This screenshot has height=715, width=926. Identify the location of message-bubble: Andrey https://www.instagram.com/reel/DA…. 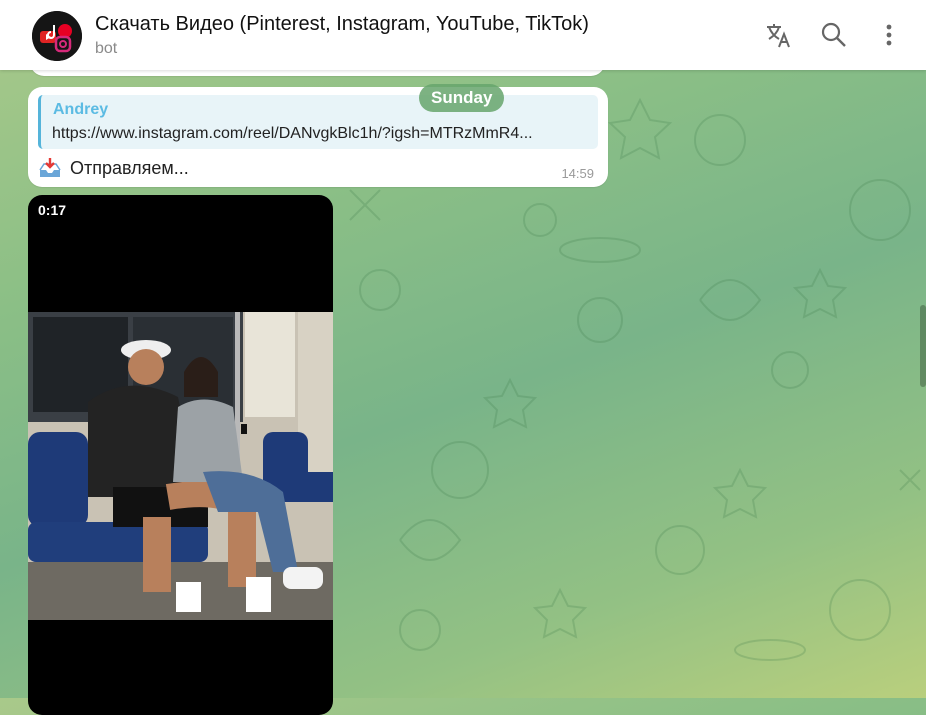
(318, 137).